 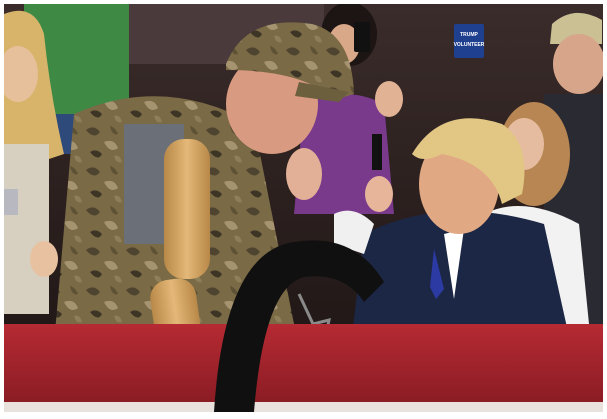 What do you see at coordinates (469, 35) in the screenshot?
I see `badge-title: TRUMP` at bounding box center [469, 35].